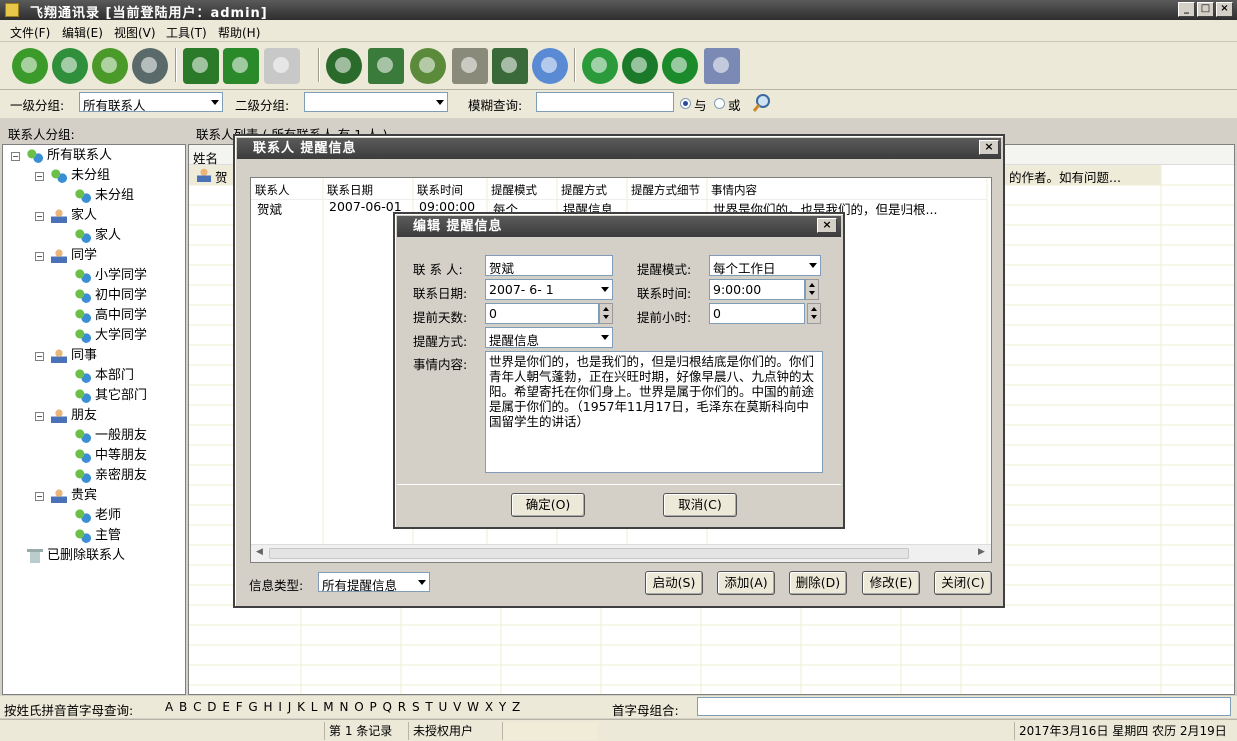 The height and width of the screenshot is (741, 1237). I want to click on close-button: ×, so click(1224, 9).